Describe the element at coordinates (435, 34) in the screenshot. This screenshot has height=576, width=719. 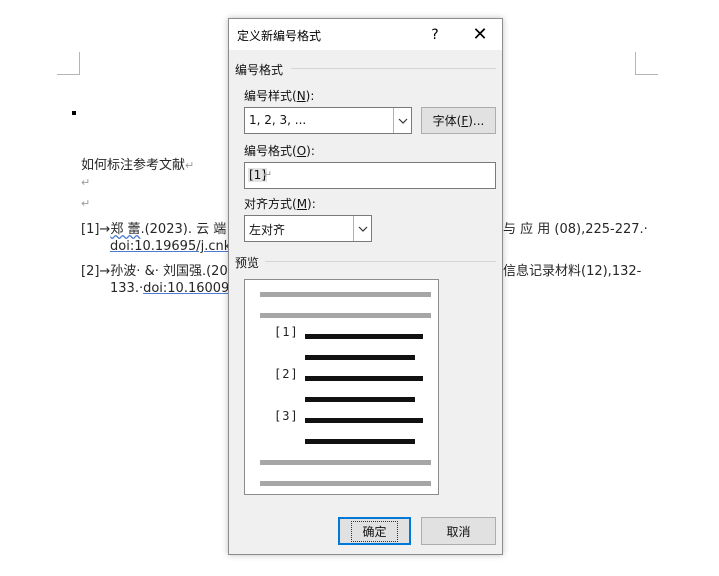
I see `help-icon: ?` at that location.